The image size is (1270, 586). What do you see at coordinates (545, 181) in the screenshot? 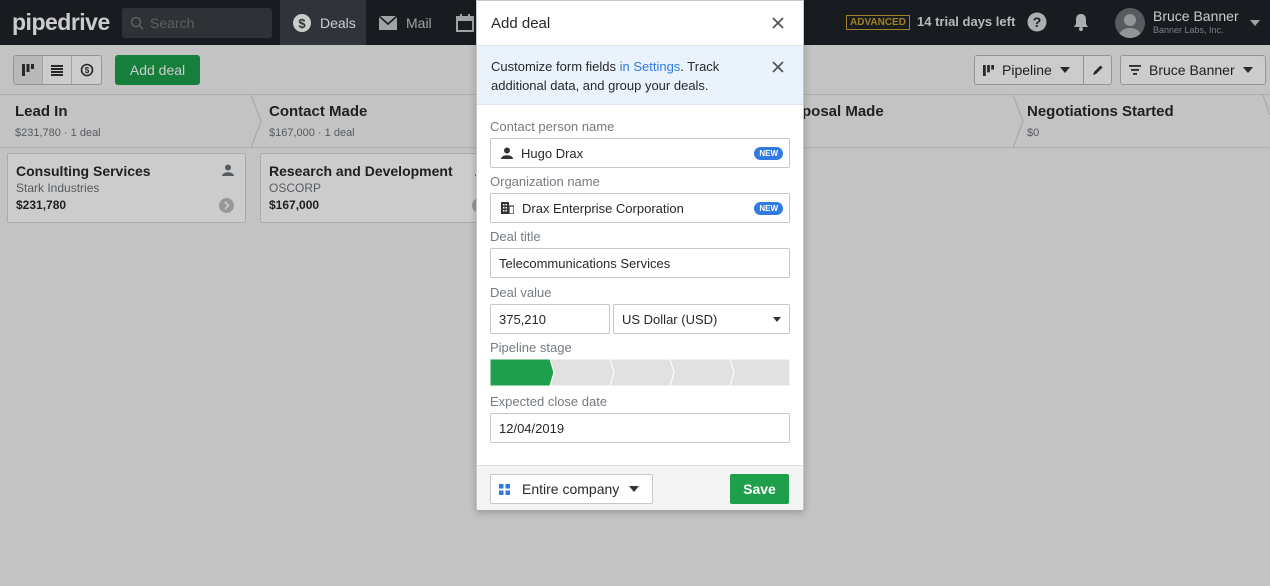
I see `organization-label: Organization name` at bounding box center [545, 181].